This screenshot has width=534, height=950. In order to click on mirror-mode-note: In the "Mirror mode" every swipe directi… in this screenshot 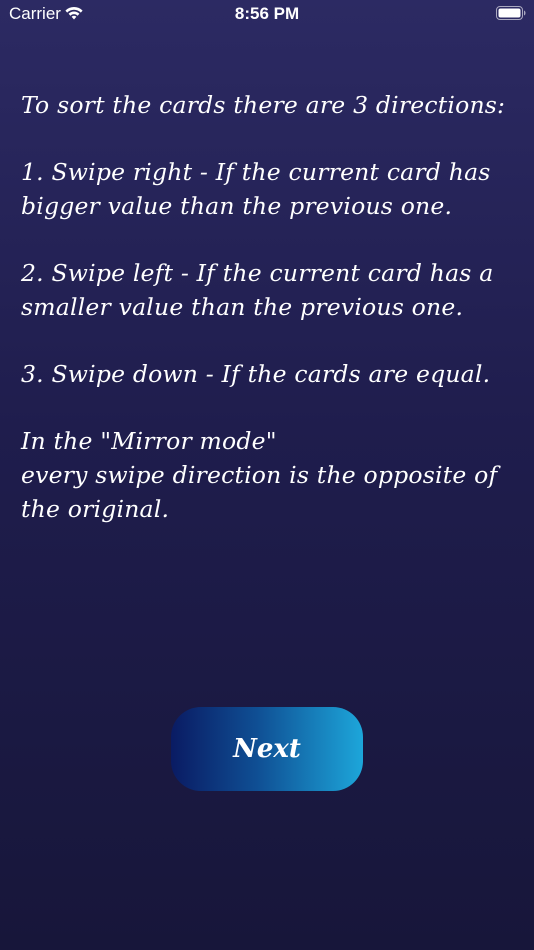, I will do `click(271, 475)`.